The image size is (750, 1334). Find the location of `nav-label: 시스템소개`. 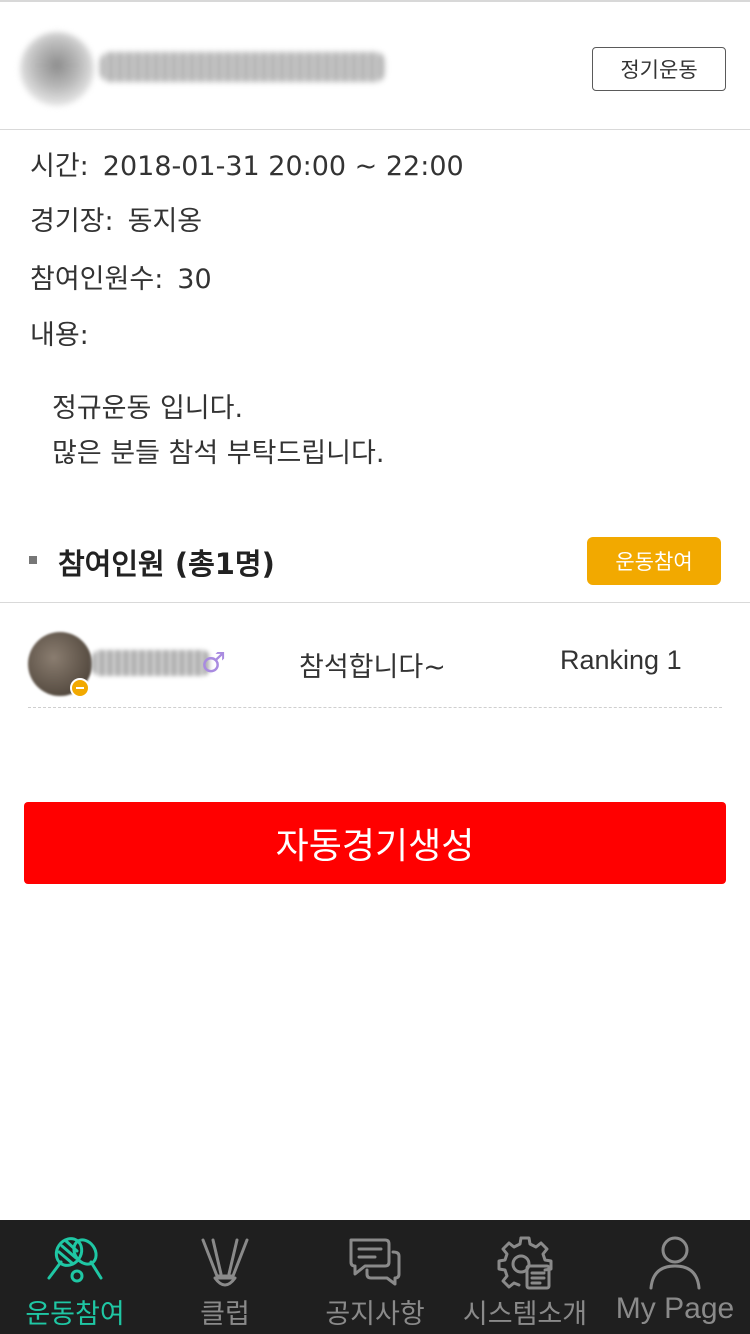

nav-label: 시스템소개 is located at coordinates (525, 1314).